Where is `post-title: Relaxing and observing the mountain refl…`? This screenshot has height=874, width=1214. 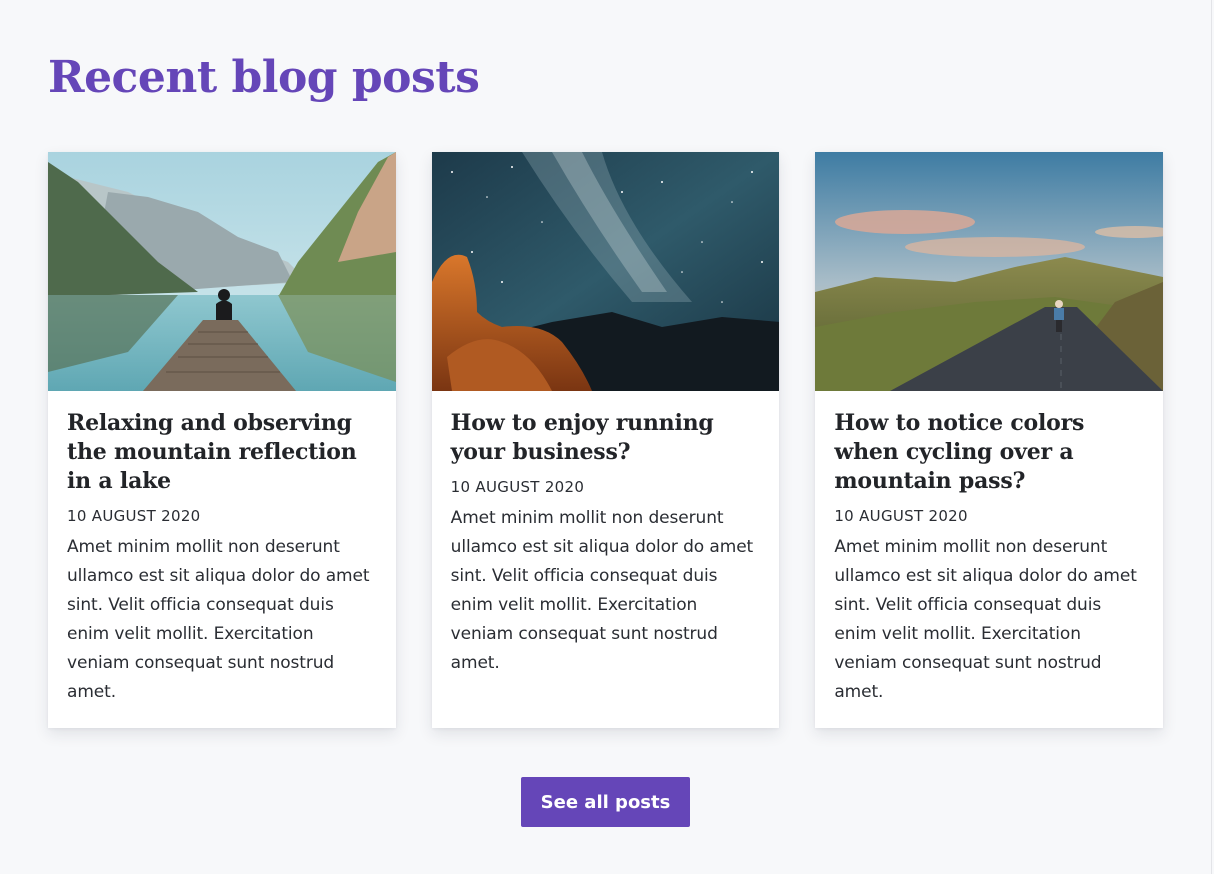
post-title: Relaxing and observing the mountain refl… is located at coordinates (222, 452).